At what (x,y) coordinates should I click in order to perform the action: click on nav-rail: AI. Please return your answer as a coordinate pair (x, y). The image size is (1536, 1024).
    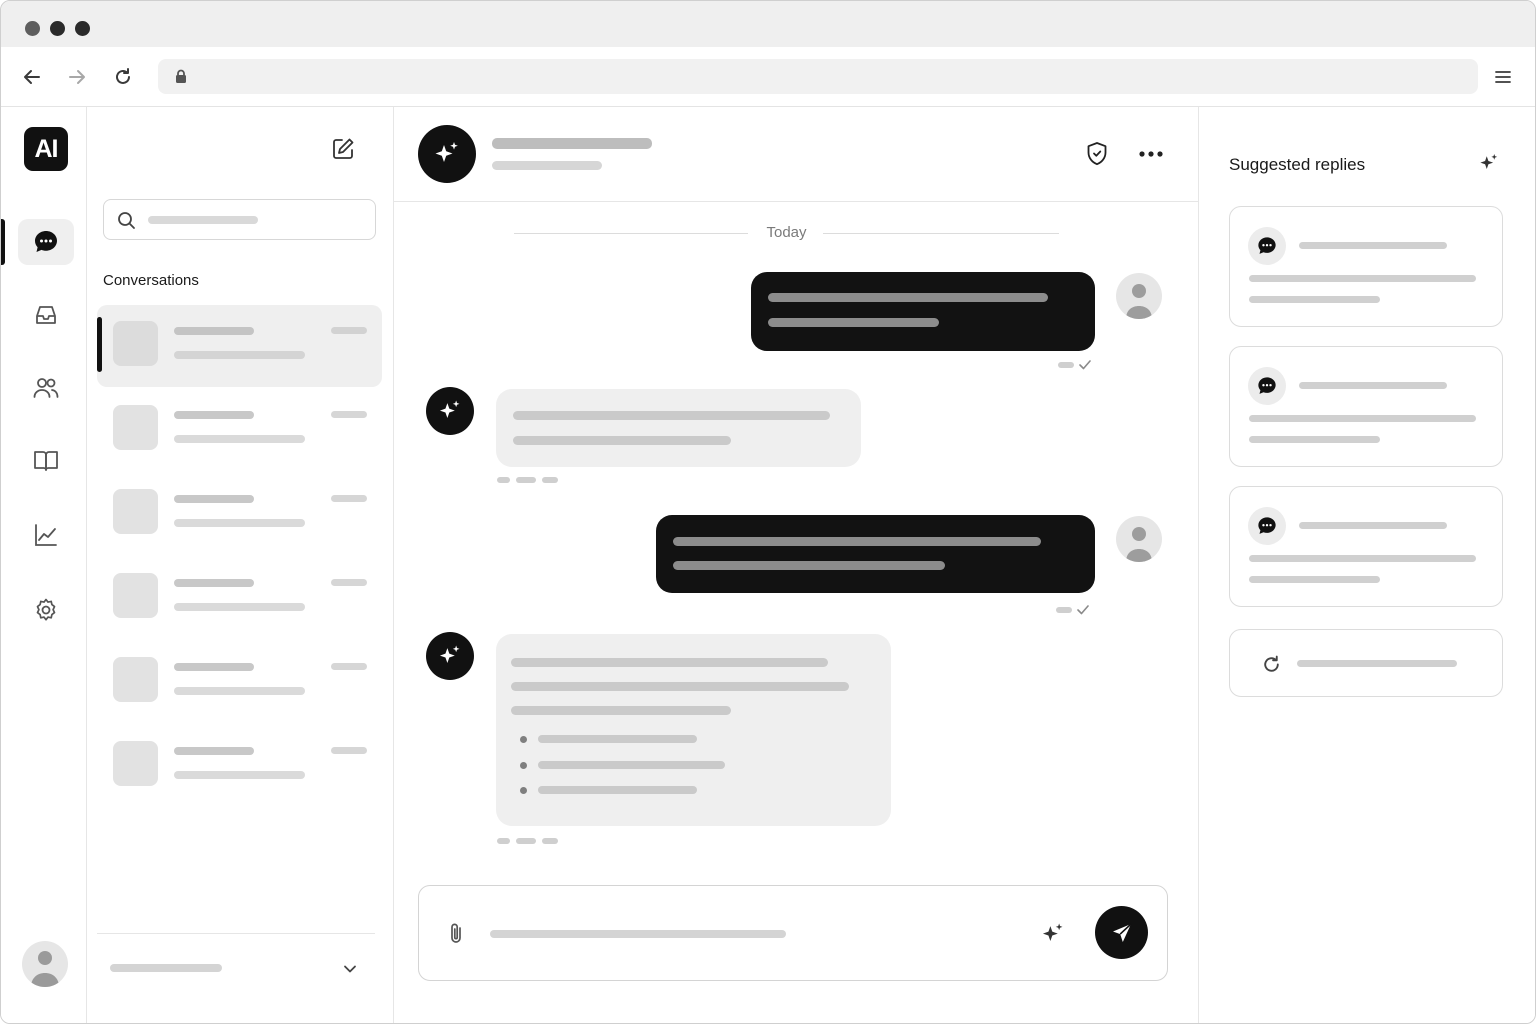
    Looking at the image, I should click on (44, 565).